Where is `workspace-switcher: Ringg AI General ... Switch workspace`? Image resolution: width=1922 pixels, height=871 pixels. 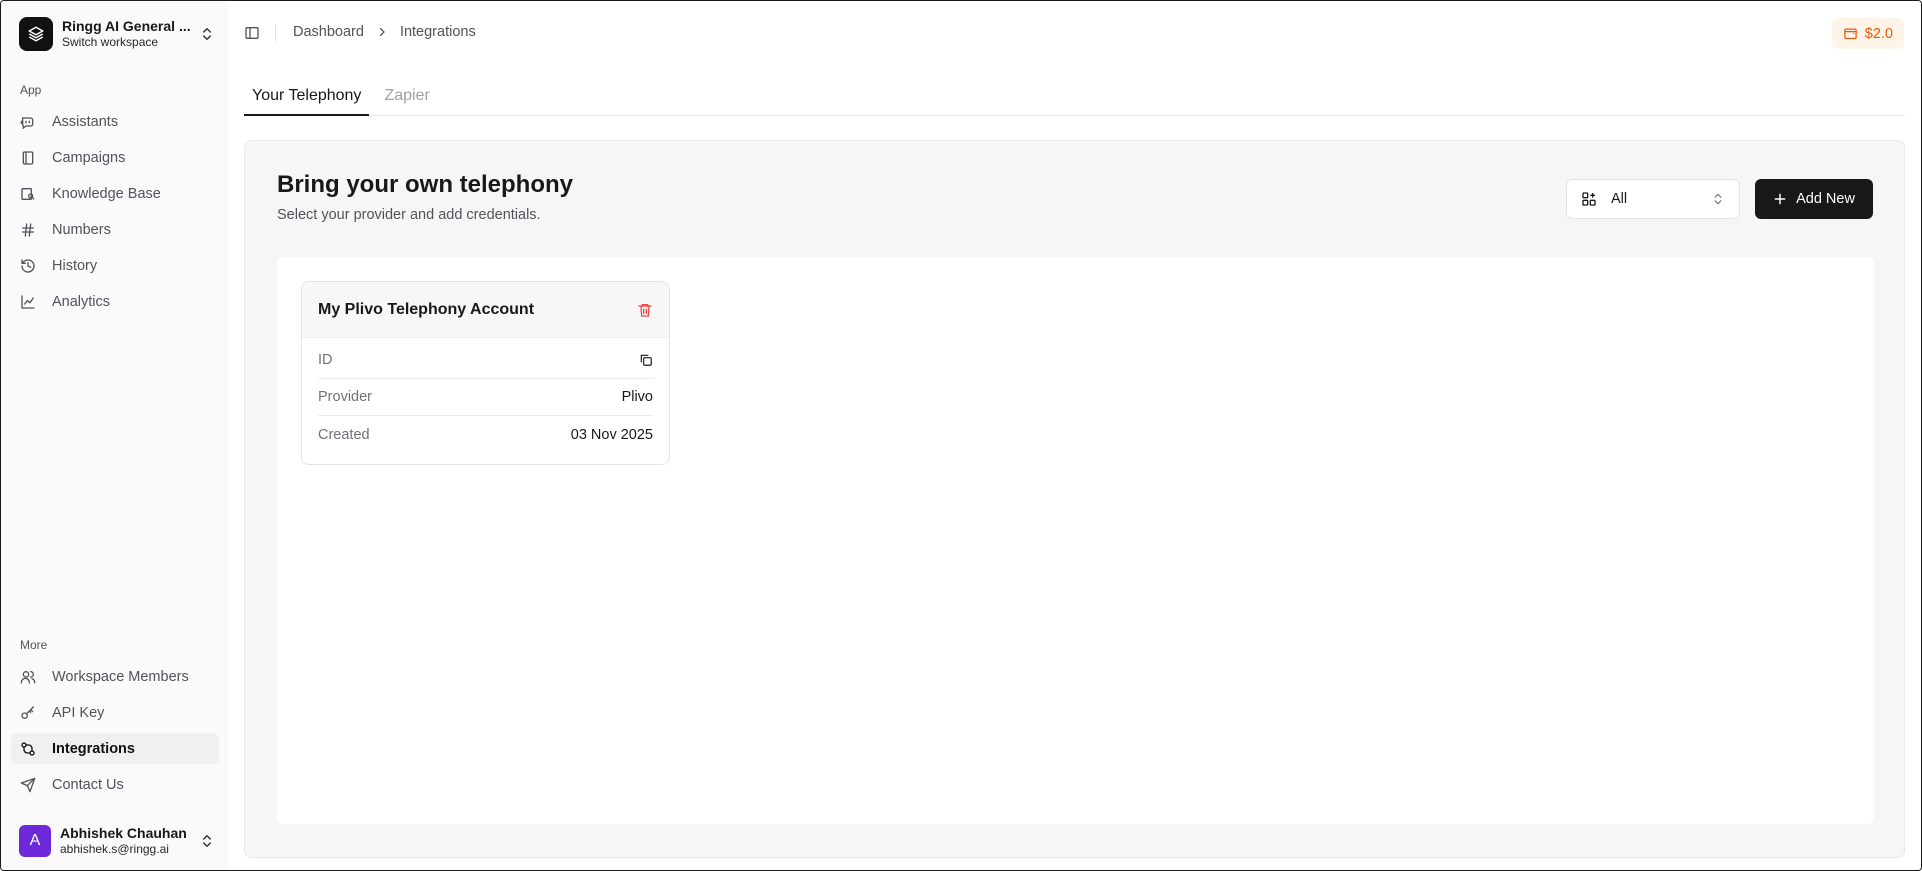 workspace-switcher: Ringg AI General ... Switch workspace is located at coordinates (117, 34).